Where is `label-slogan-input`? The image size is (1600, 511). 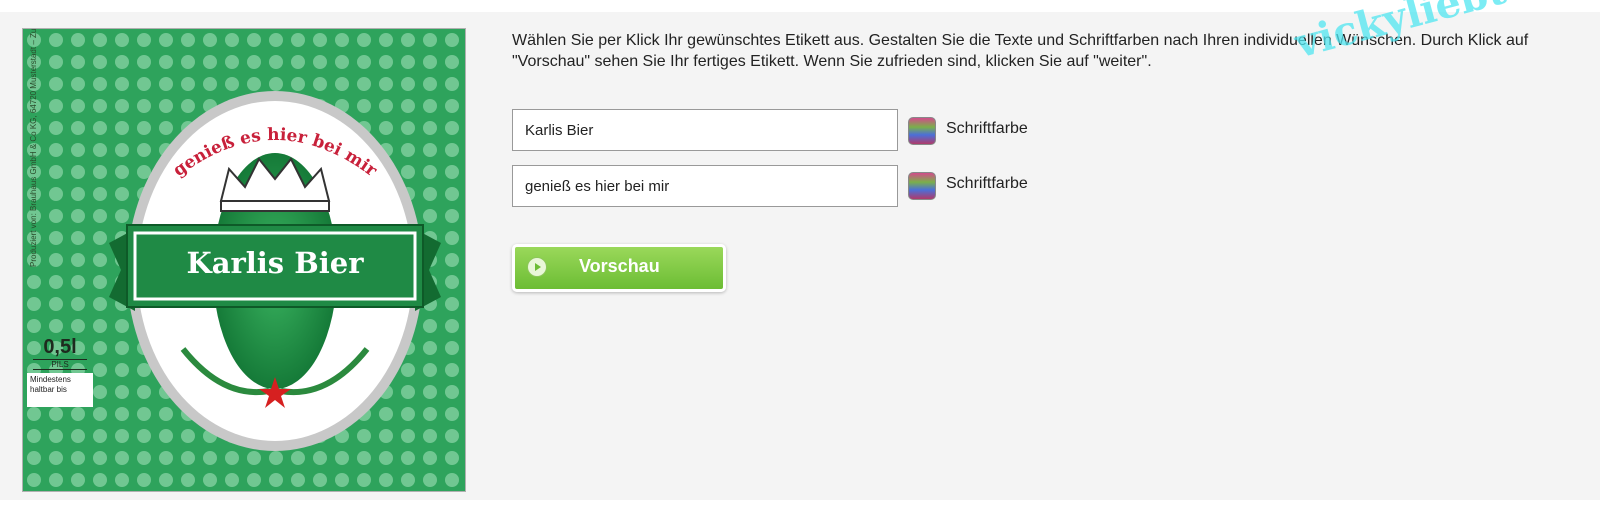
label-slogan-input is located at coordinates (705, 186).